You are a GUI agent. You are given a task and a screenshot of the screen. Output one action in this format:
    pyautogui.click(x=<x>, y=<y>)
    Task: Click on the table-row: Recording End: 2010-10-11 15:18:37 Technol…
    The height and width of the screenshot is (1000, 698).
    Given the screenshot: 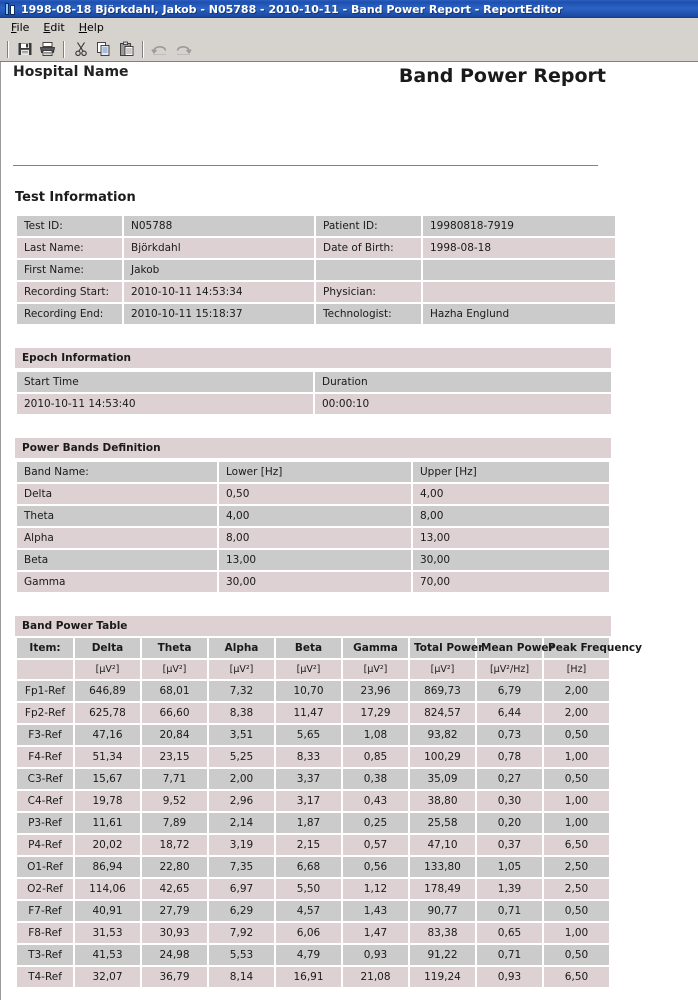 What is the action you would take?
    pyautogui.click(x=316, y=314)
    